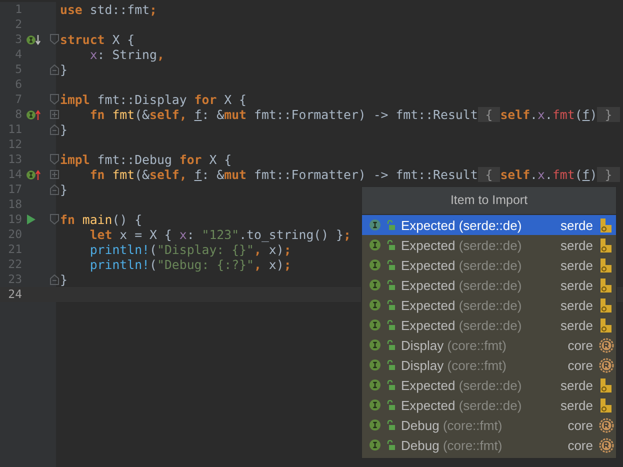 The height and width of the screenshot is (467, 623). What do you see at coordinates (190, 249) in the screenshot?
I see `code-line: println!("Display: {}", x);` at bounding box center [190, 249].